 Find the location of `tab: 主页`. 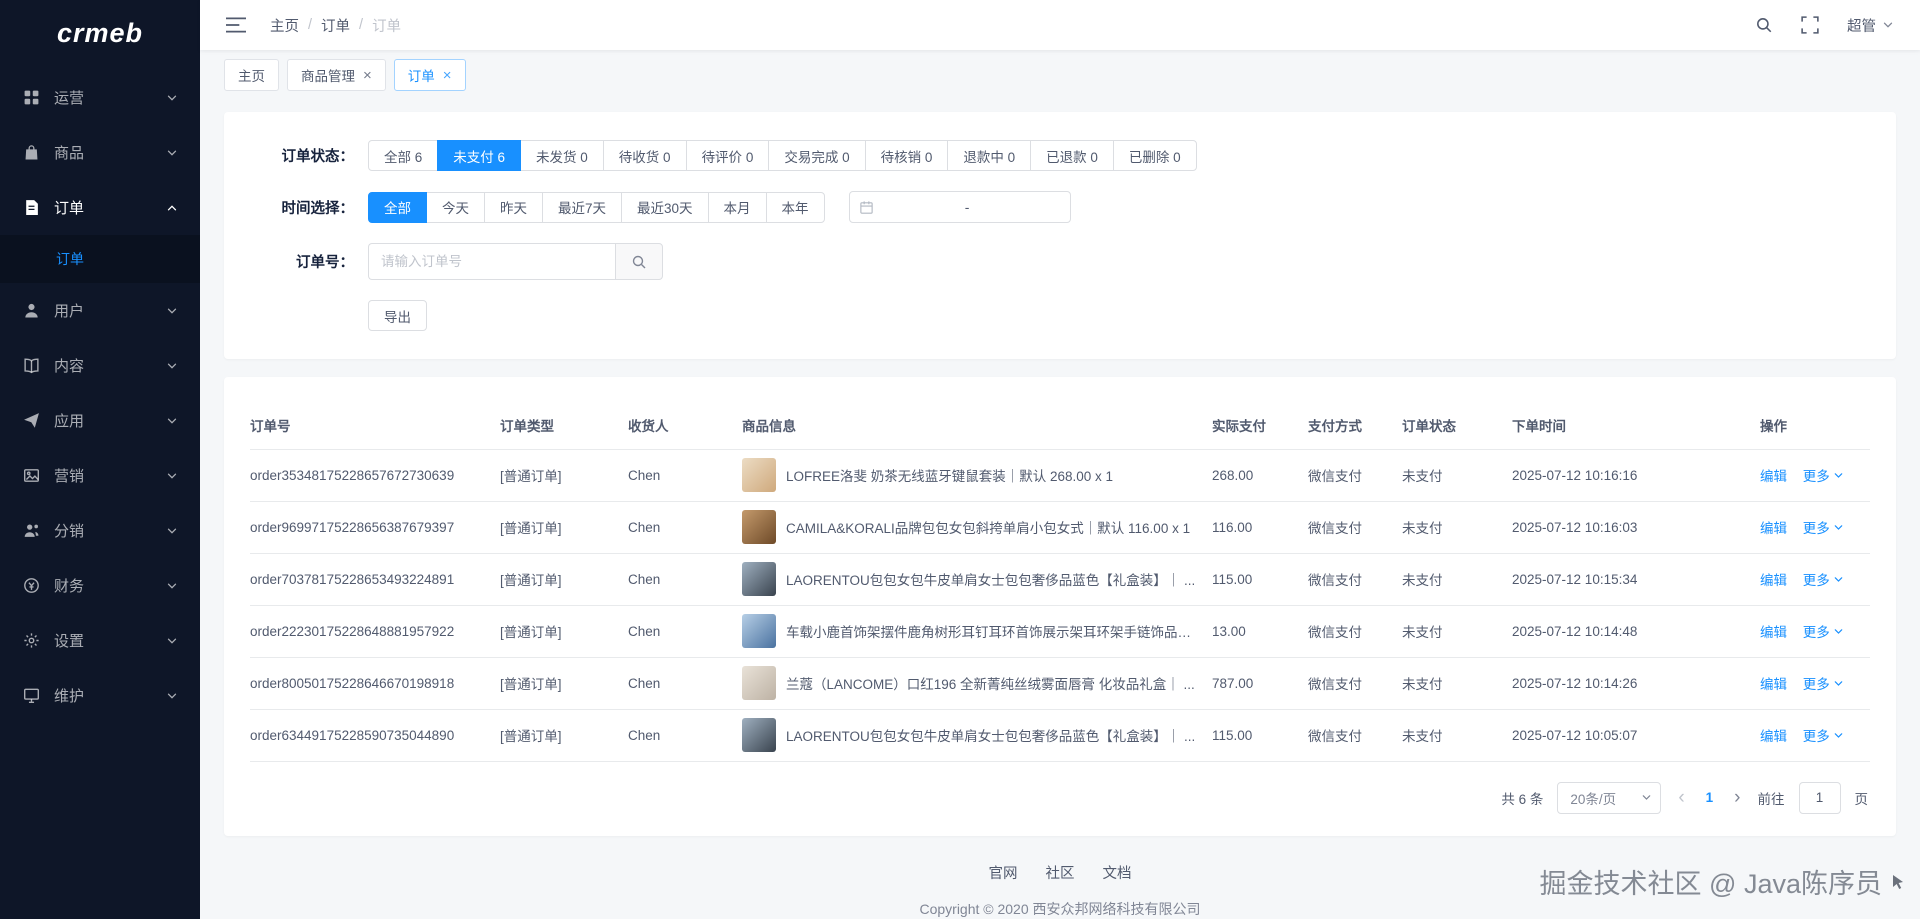

tab: 主页 is located at coordinates (251, 75).